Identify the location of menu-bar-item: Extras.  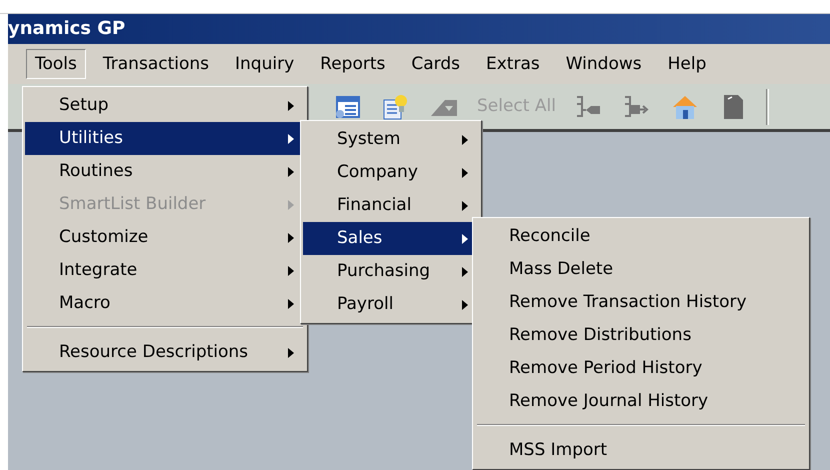
(513, 64).